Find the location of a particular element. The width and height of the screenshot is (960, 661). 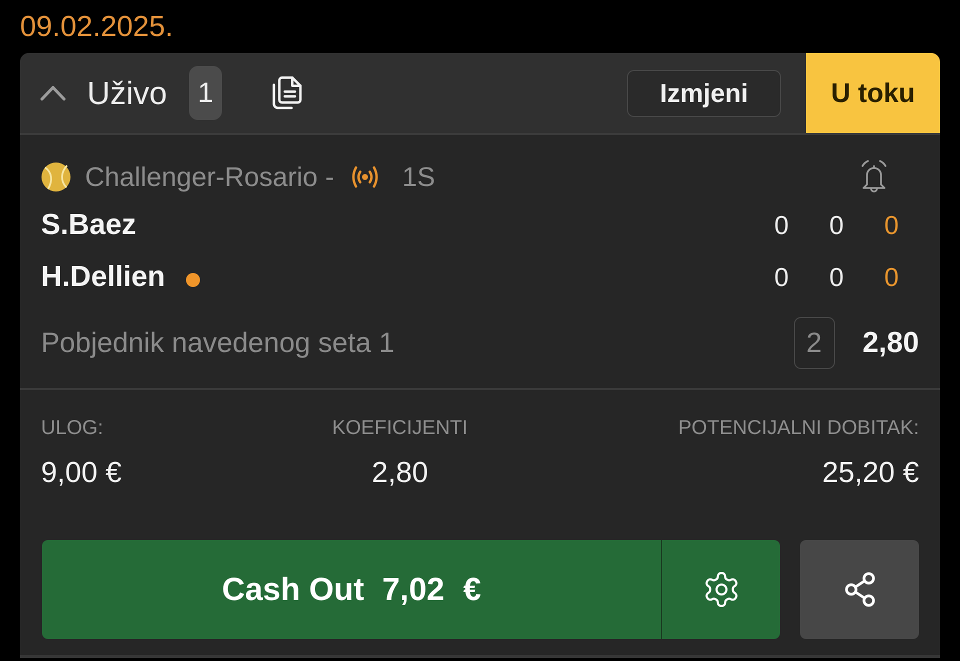

summary-label: POTENCIJALNI DOBITAK: is located at coordinates (798, 428).